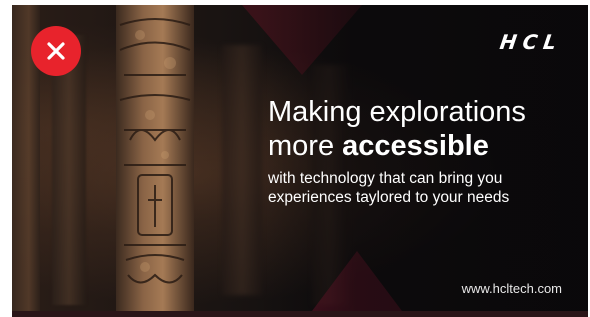  I want to click on bottom-edge, so click(300, 314).